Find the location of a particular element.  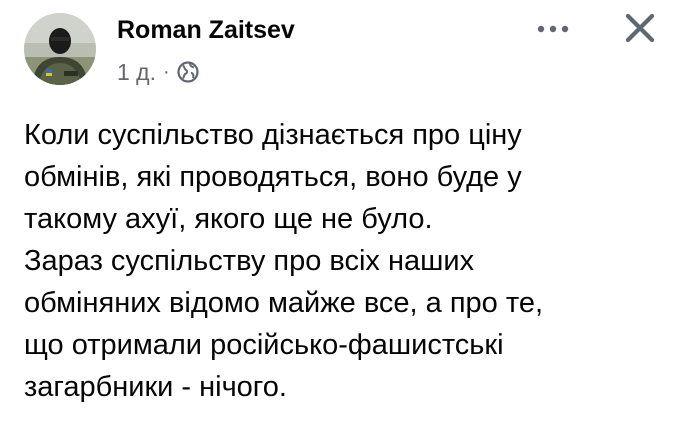

author-name: Roman Zaitsev is located at coordinates (206, 30).